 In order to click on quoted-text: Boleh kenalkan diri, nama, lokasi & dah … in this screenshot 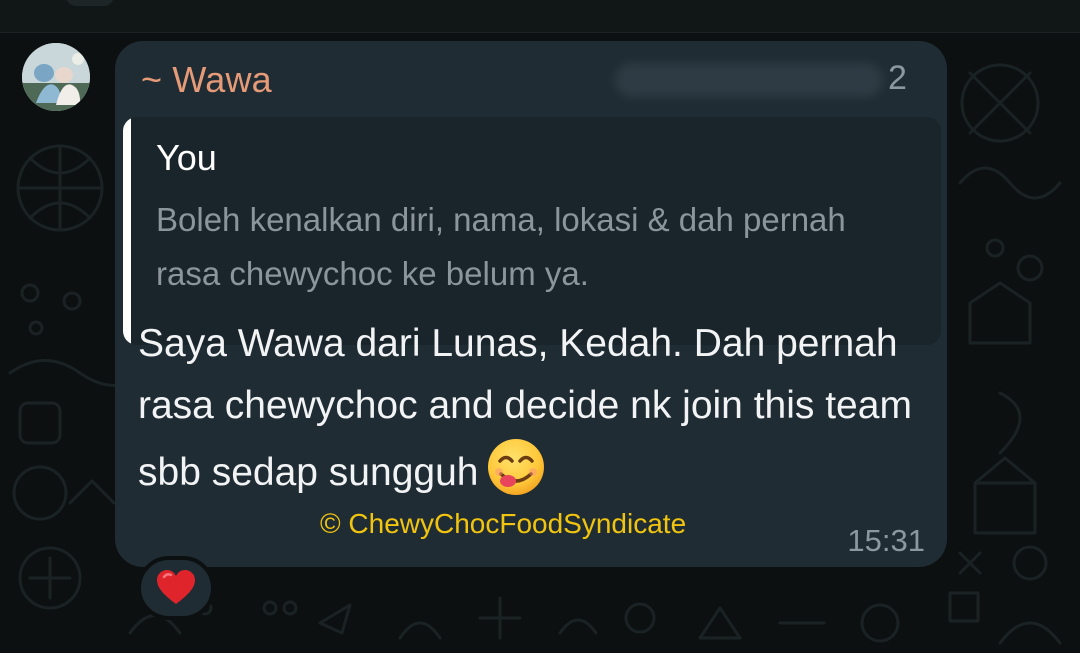, I will do `click(501, 246)`.